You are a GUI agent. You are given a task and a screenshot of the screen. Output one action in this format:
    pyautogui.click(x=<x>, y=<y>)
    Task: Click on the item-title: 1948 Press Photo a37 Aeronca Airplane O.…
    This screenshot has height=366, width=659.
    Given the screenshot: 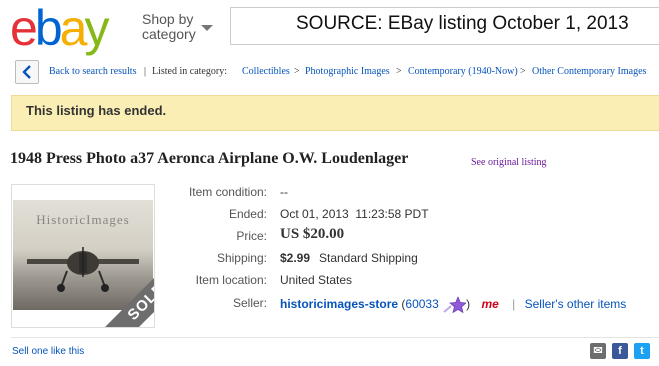 What is the action you would take?
    pyautogui.click(x=209, y=158)
    